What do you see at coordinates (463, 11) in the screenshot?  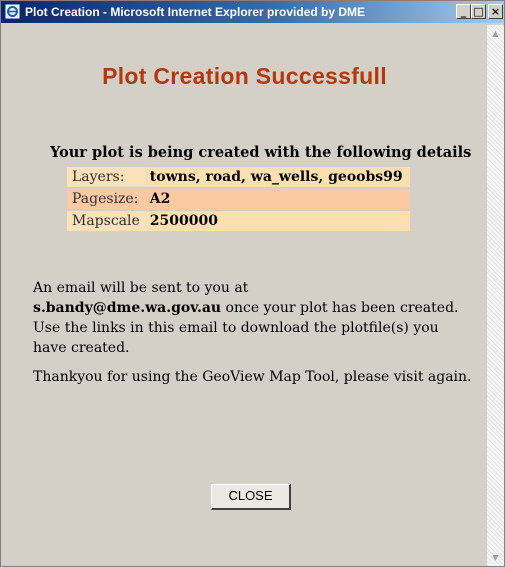 I see `minimize-button: _` at bounding box center [463, 11].